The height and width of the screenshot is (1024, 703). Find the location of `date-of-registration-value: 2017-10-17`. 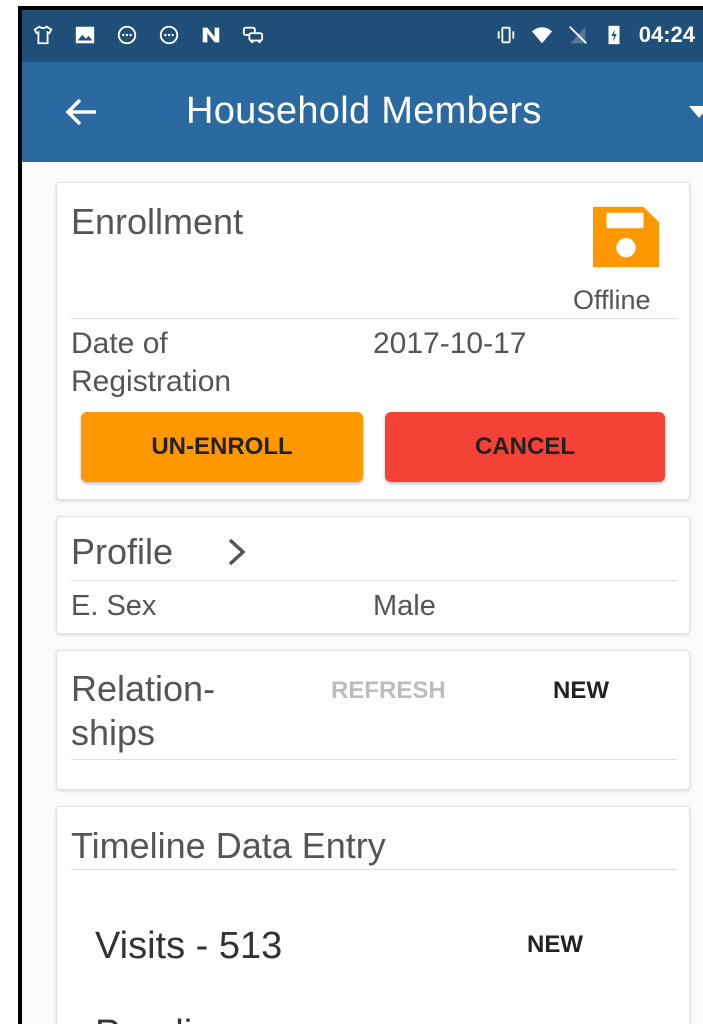

date-of-registration-value: 2017-10-17 is located at coordinates (450, 343).